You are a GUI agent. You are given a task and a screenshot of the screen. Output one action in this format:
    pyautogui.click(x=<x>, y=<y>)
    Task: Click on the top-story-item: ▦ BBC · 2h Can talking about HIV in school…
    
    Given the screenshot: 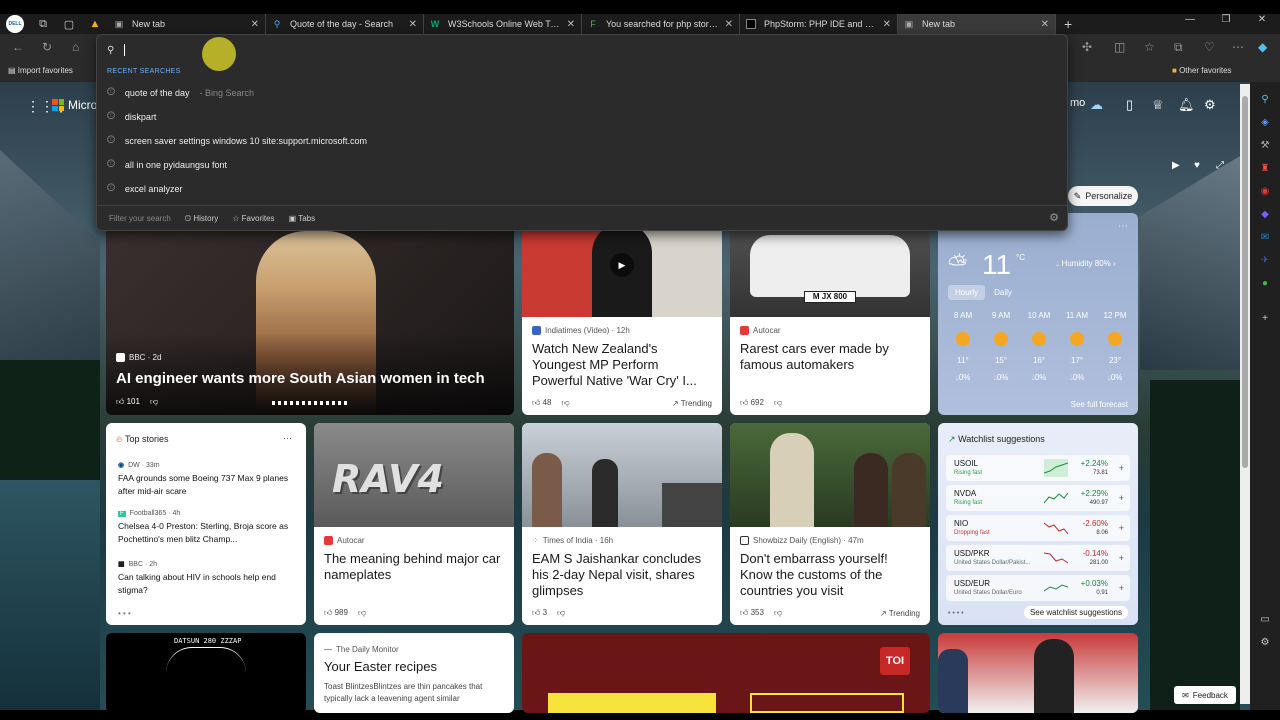 What is the action you would take?
    pyautogui.click(x=208, y=578)
    